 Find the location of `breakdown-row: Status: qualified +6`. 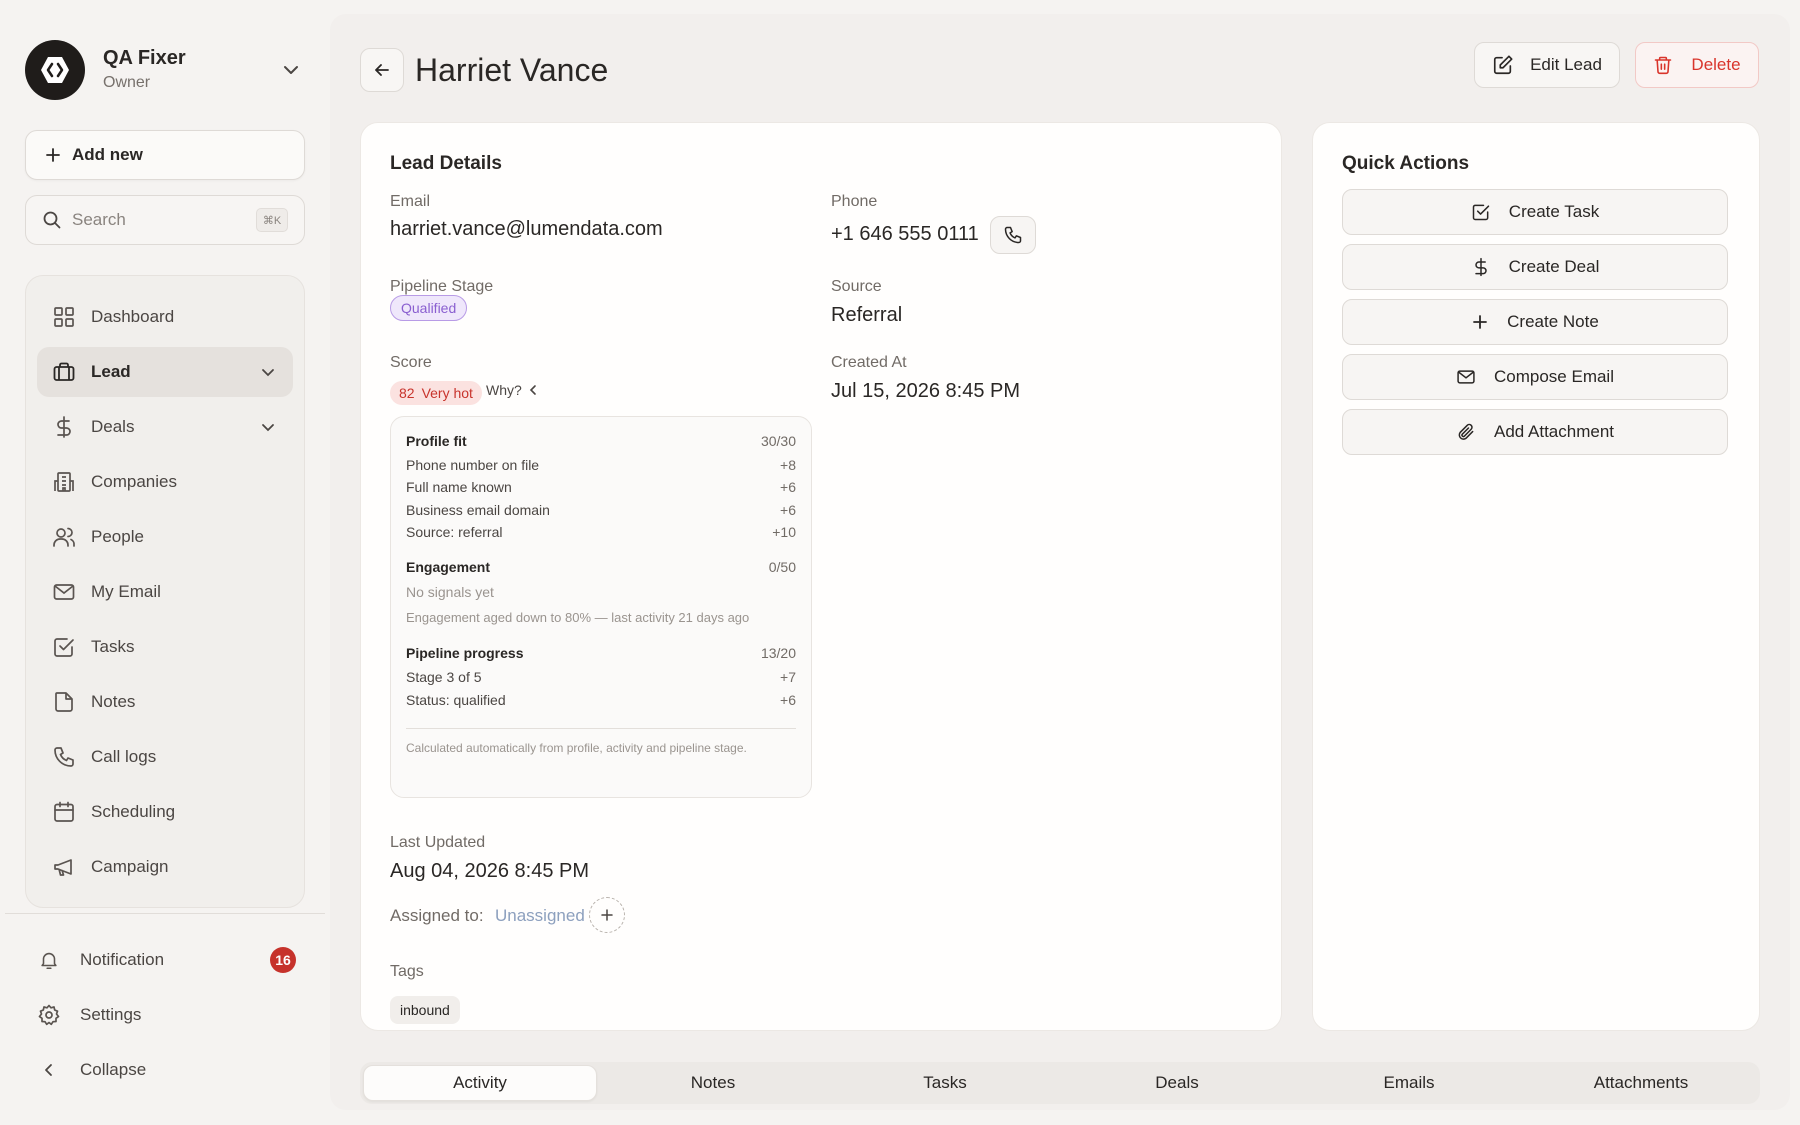

breakdown-row: Status: qualified +6 is located at coordinates (601, 700).